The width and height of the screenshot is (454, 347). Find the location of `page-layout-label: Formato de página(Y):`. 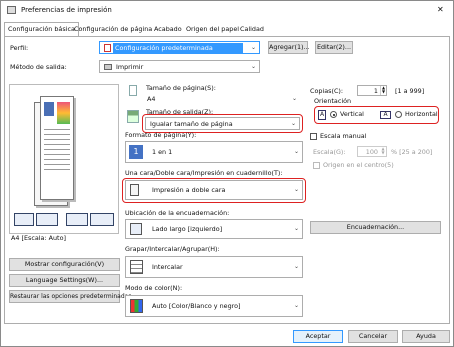

page-layout-label: Formato de página(Y): is located at coordinates (161, 135).